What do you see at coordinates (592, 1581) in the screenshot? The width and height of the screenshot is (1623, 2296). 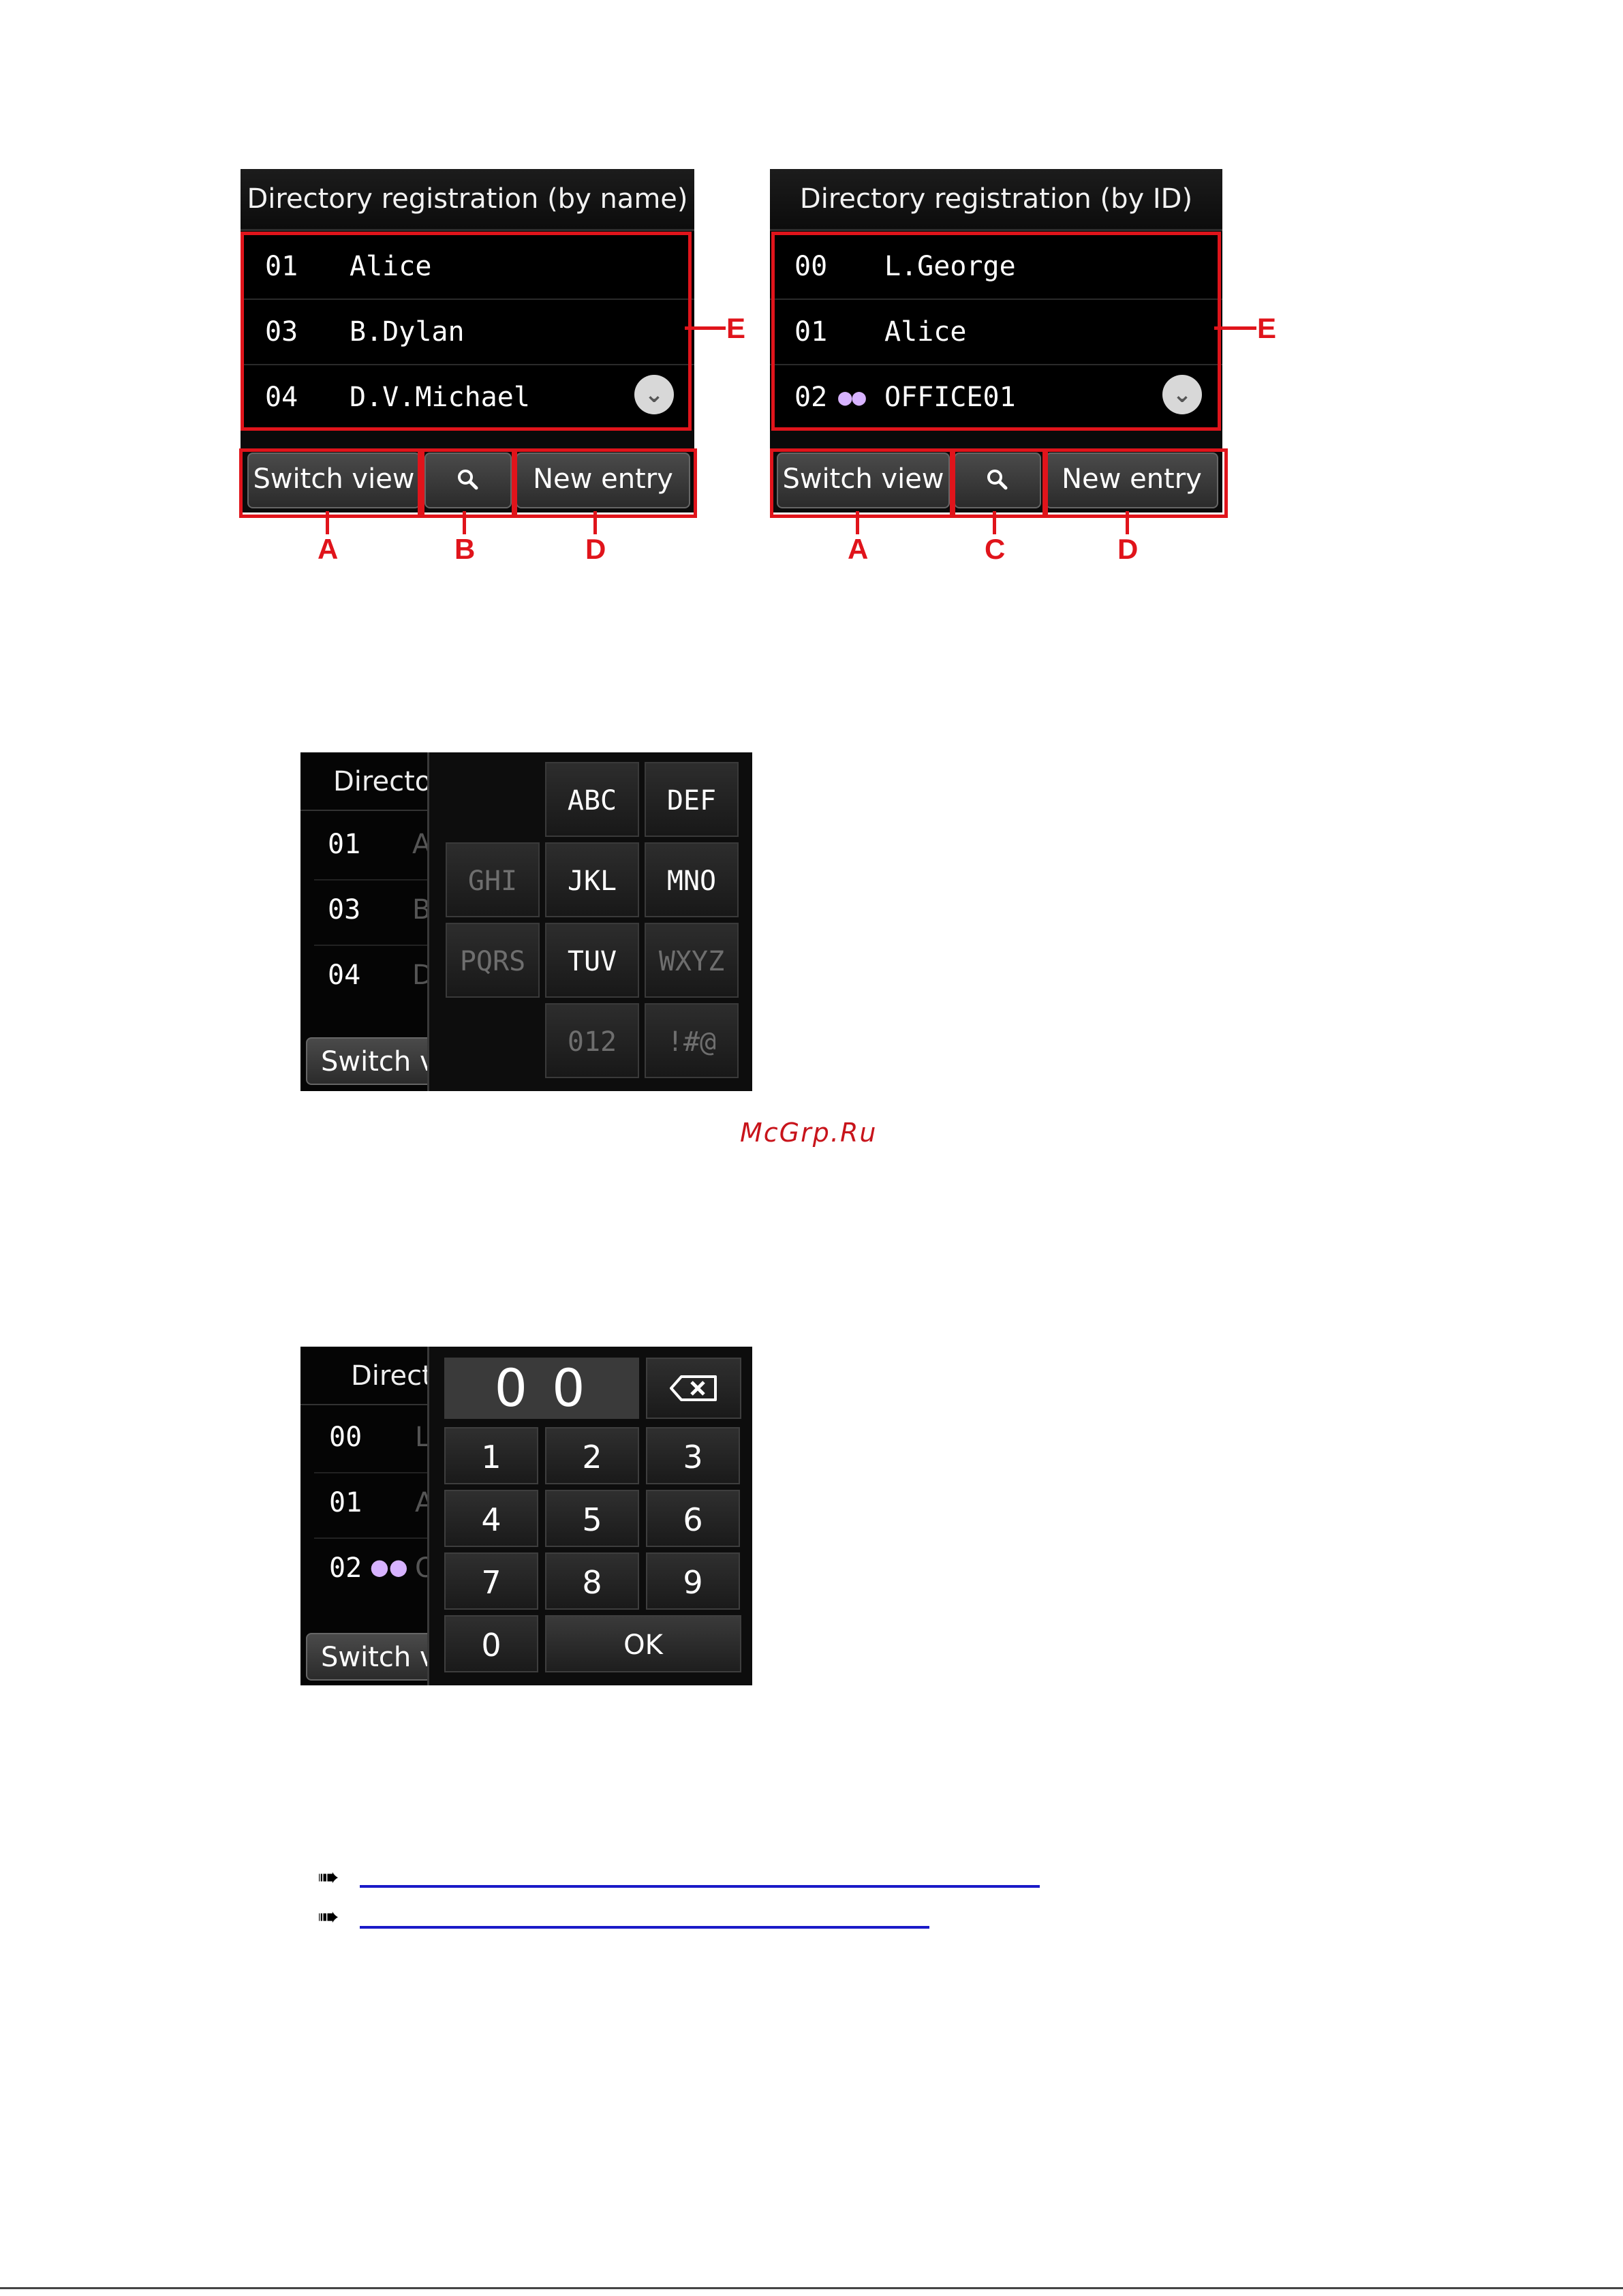 I see `key-8: 8` at bounding box center [592, 1581].